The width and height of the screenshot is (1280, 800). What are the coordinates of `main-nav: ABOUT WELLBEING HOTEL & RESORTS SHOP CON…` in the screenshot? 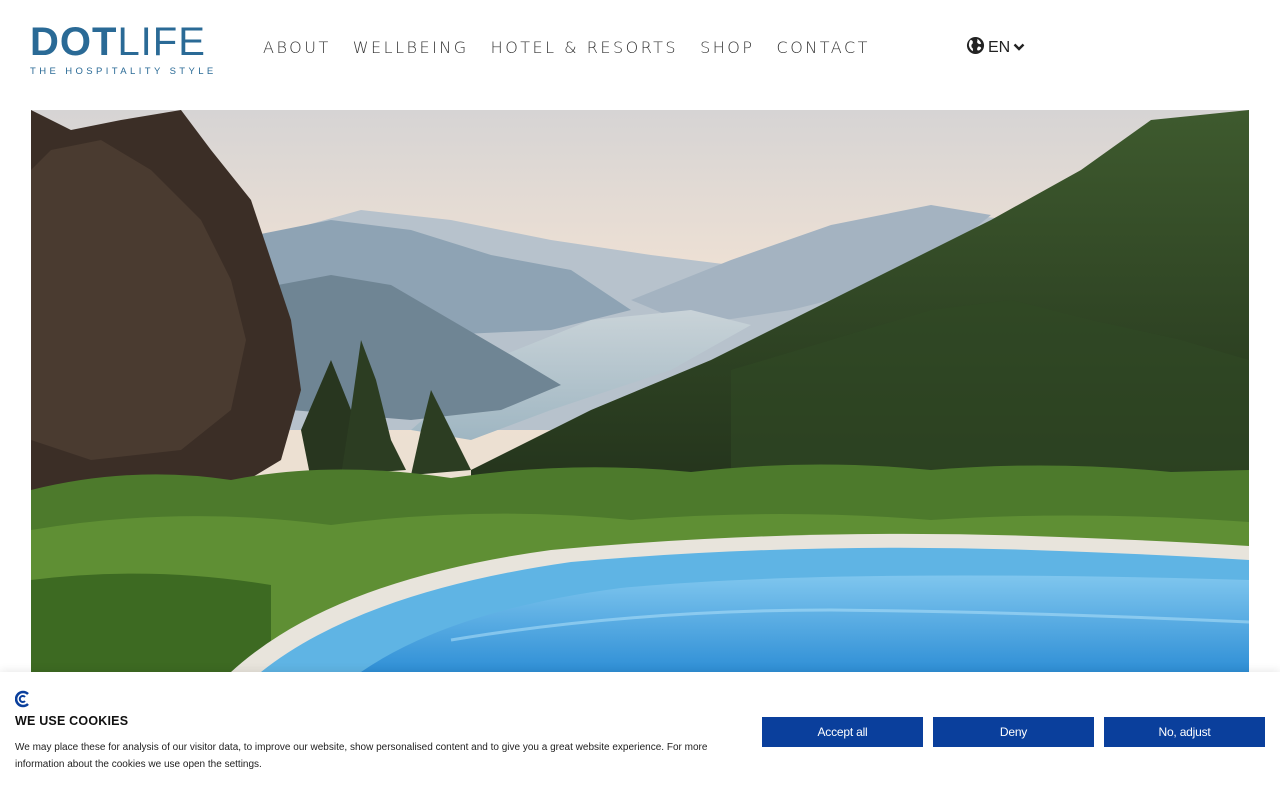 It's located at (577, 47).